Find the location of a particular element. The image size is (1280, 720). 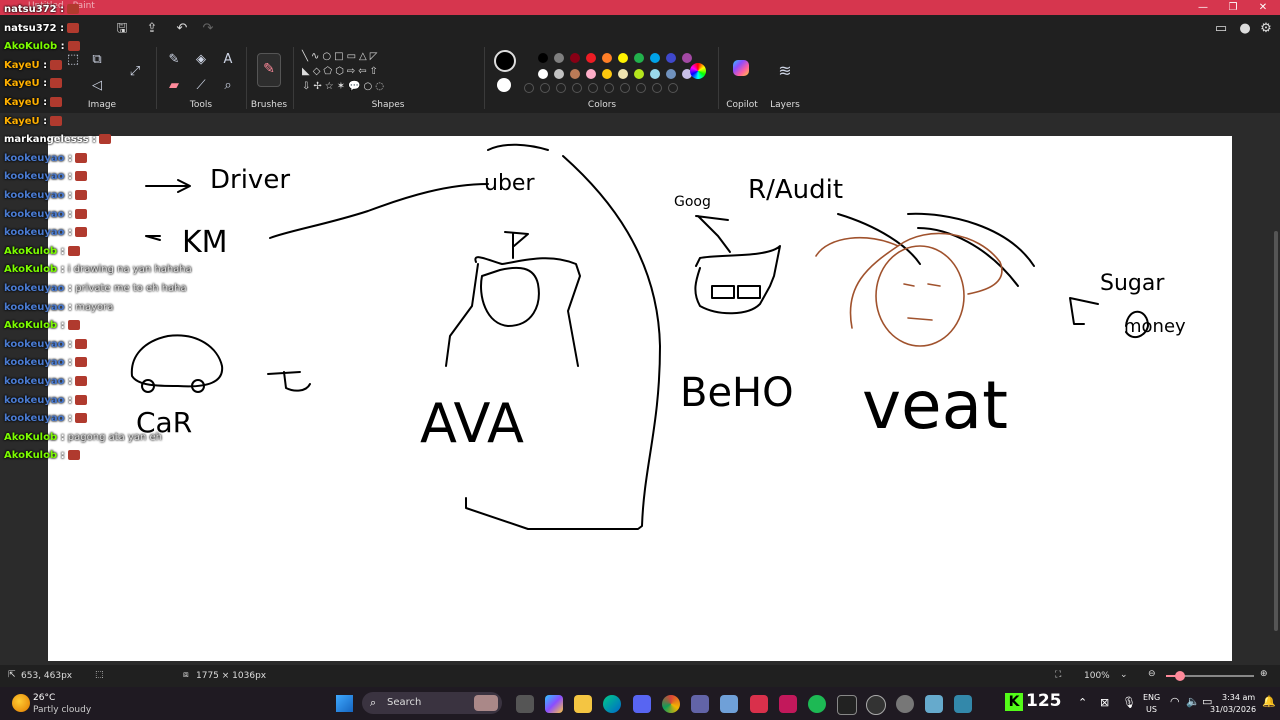

zoom-level: 100% is located at coordinates (1097, 676).